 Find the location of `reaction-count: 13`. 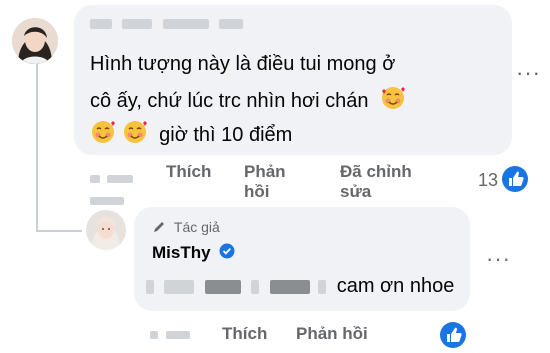

reaction-count: 13 is located at coordinates (488, 180).